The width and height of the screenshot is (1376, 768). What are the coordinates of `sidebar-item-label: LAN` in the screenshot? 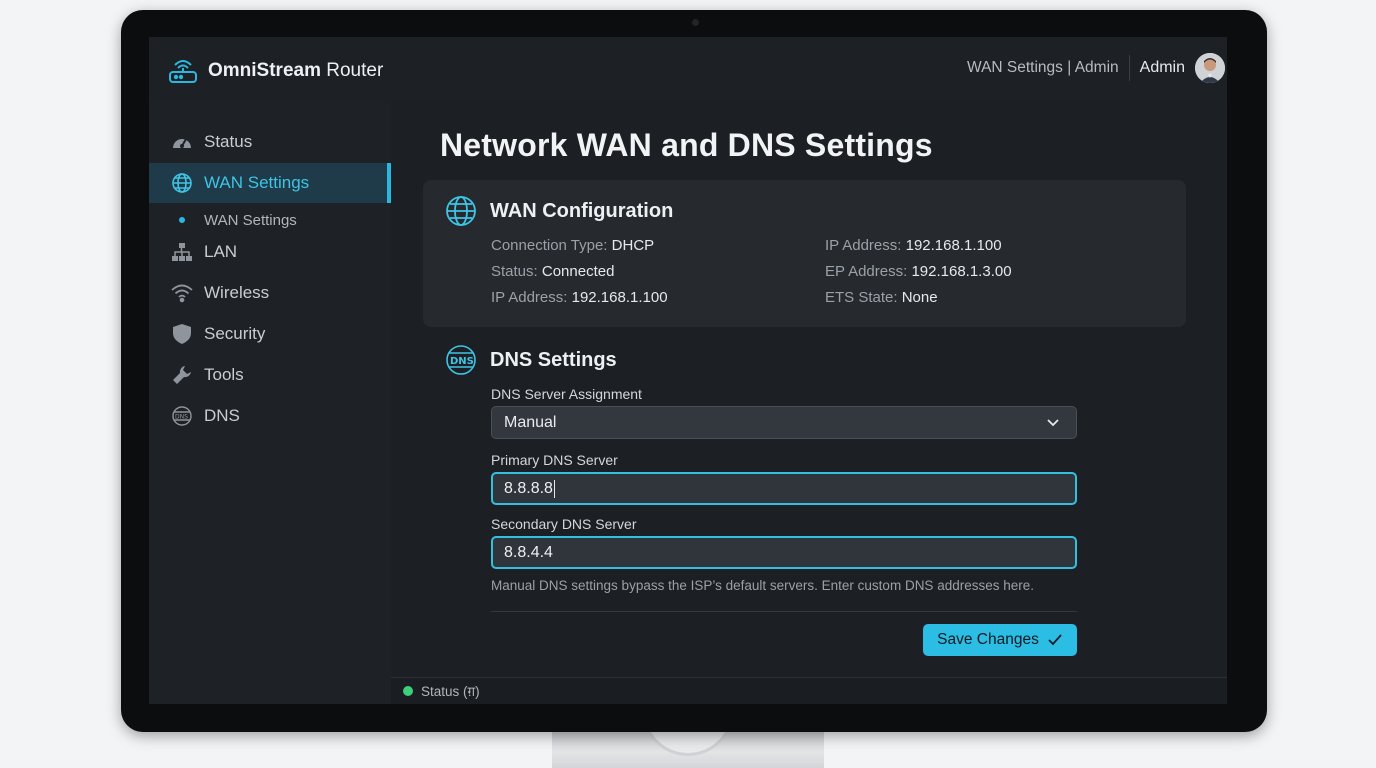 It's located at (221, 251).